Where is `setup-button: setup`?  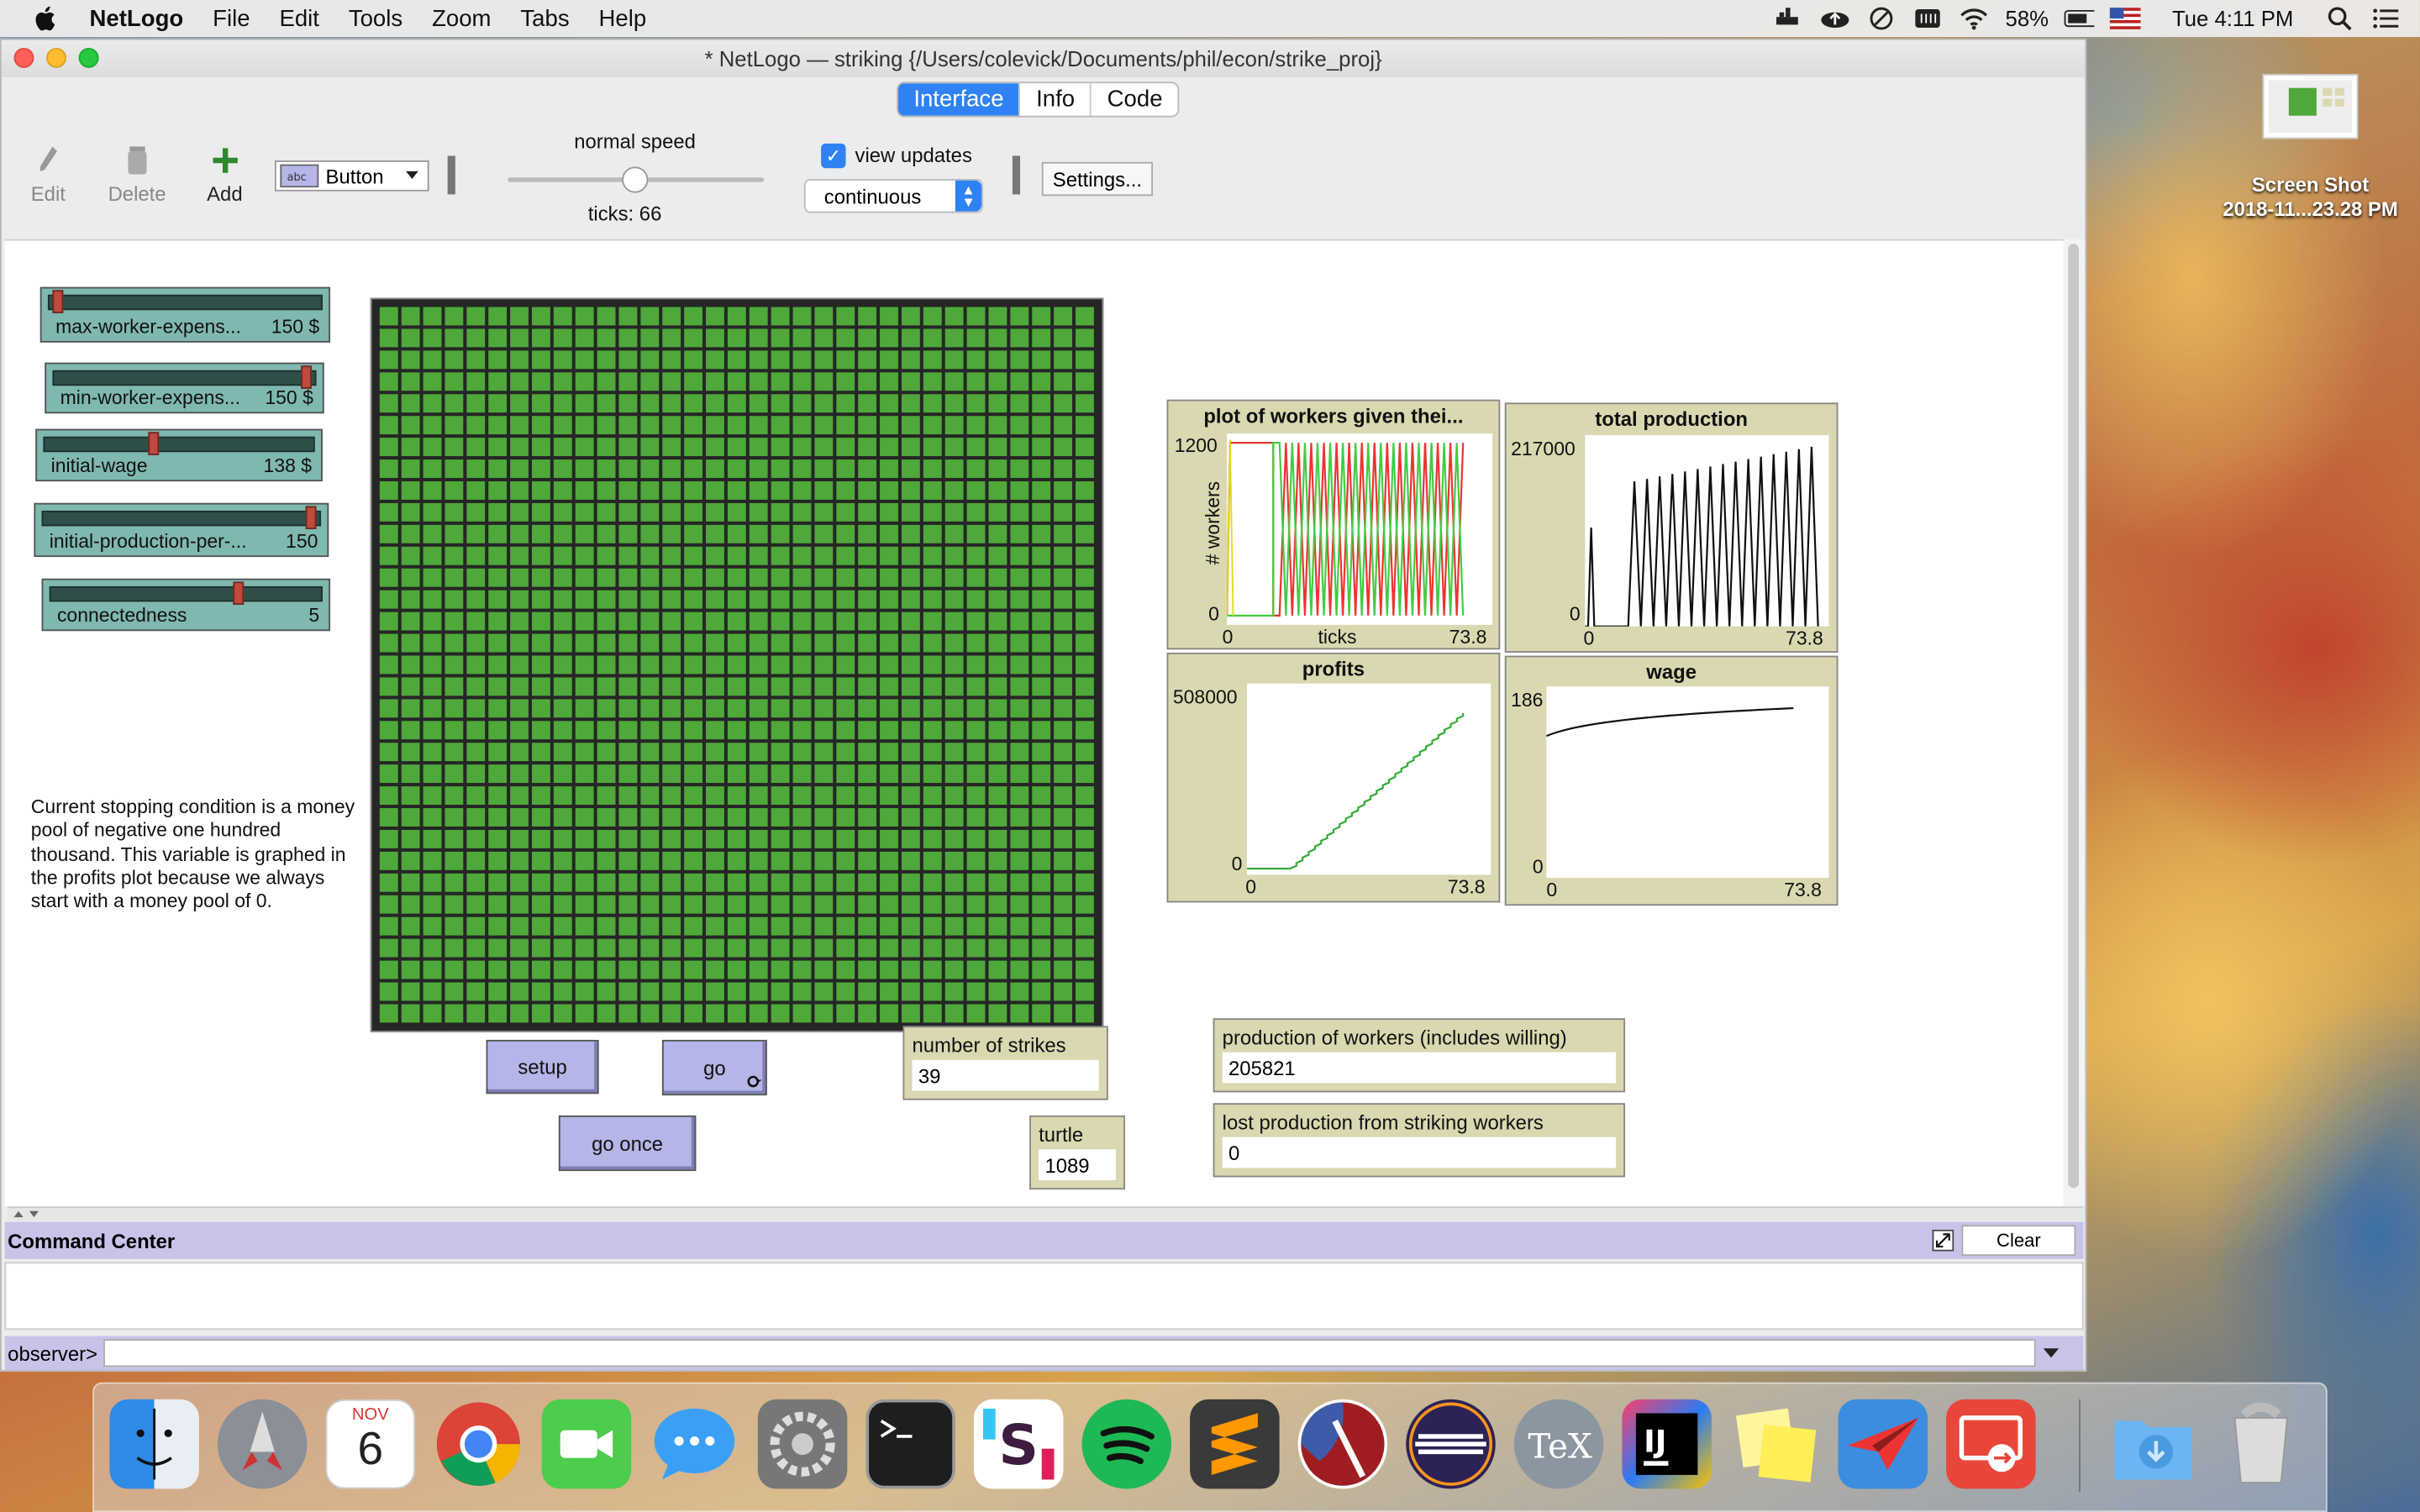
setup-button: setup is located at coordinates (542, 1067).